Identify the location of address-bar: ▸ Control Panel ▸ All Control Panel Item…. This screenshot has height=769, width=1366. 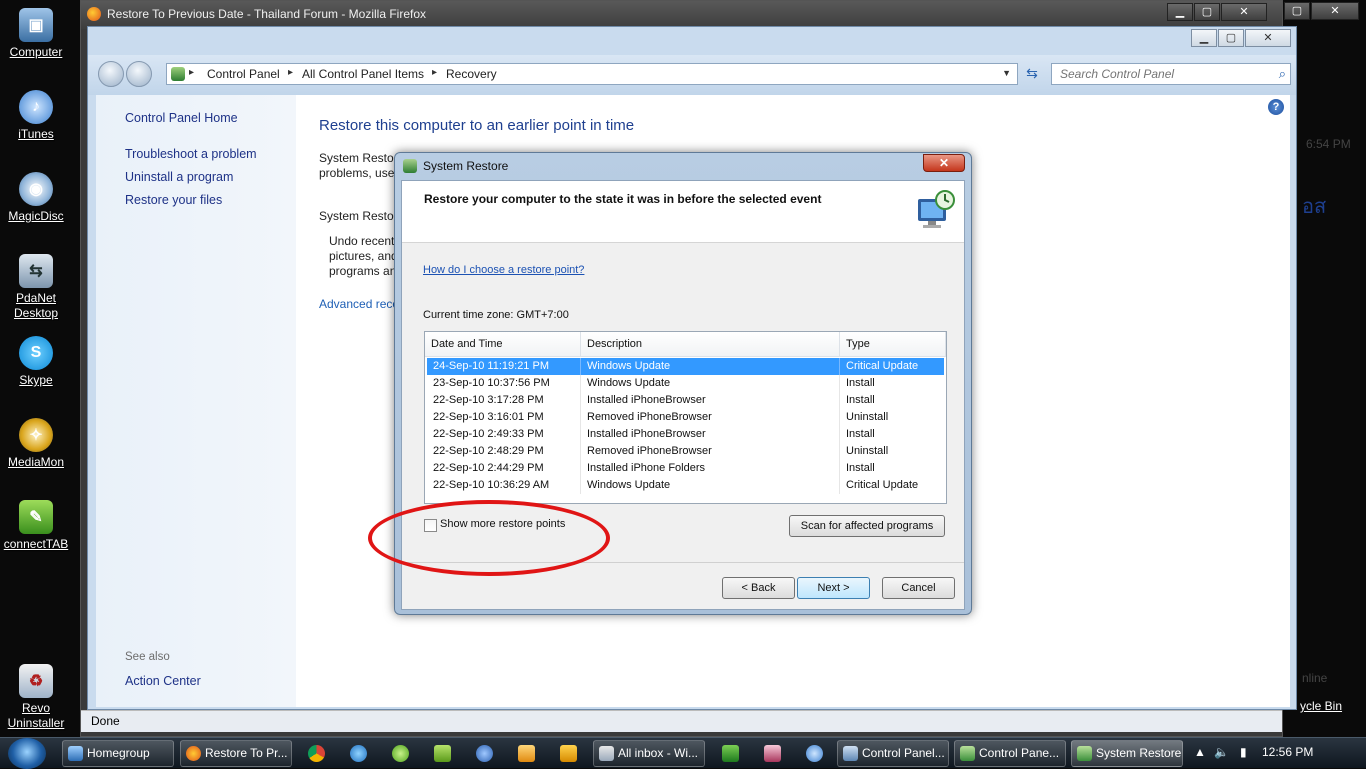
(592, 74).